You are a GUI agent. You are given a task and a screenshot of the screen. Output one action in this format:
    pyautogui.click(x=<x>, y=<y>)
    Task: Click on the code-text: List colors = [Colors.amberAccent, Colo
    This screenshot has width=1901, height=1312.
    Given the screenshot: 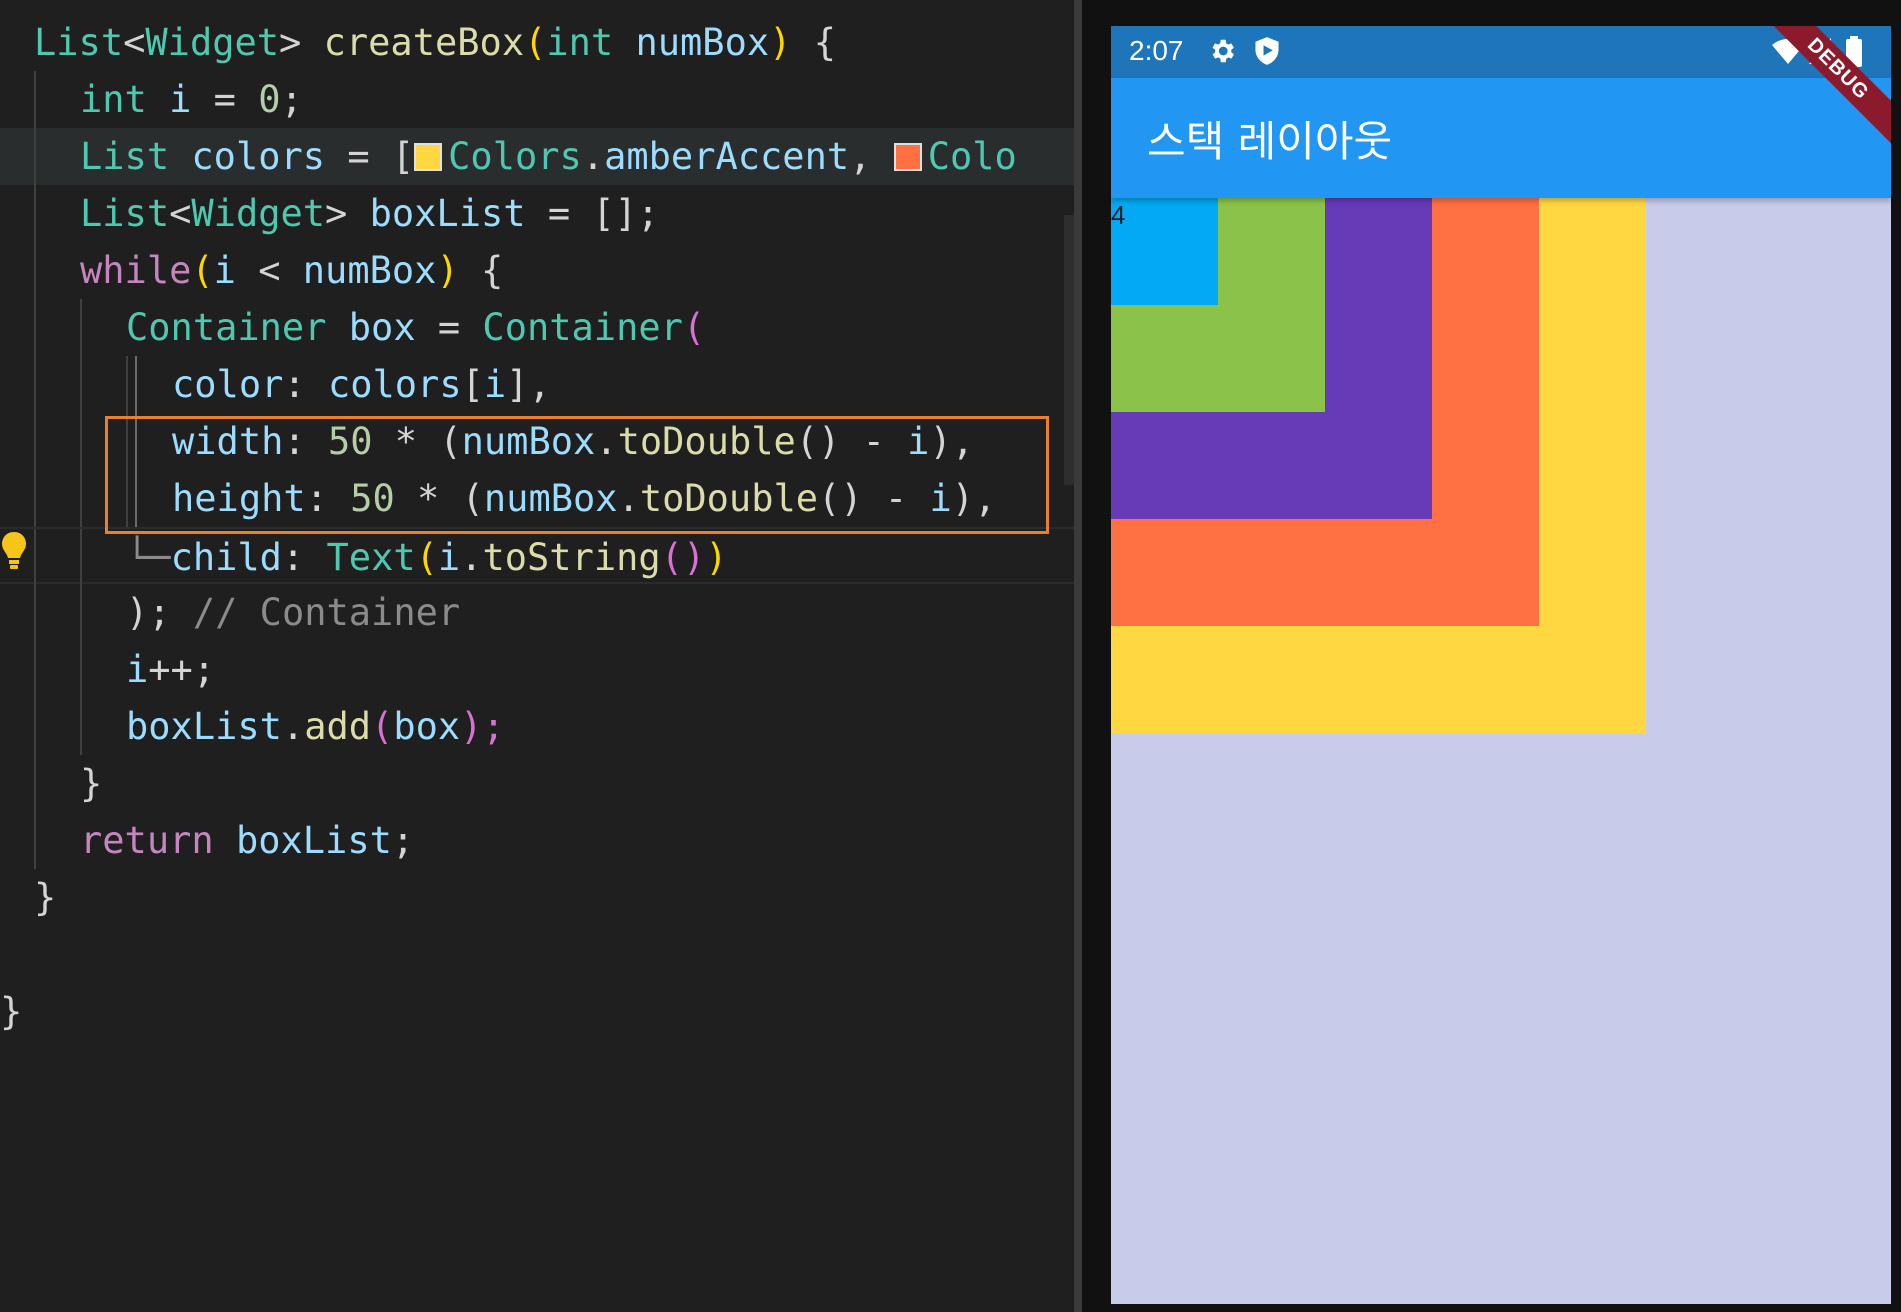 What is the action you would take?
    pyautogui.click(x=548, y=156)
    